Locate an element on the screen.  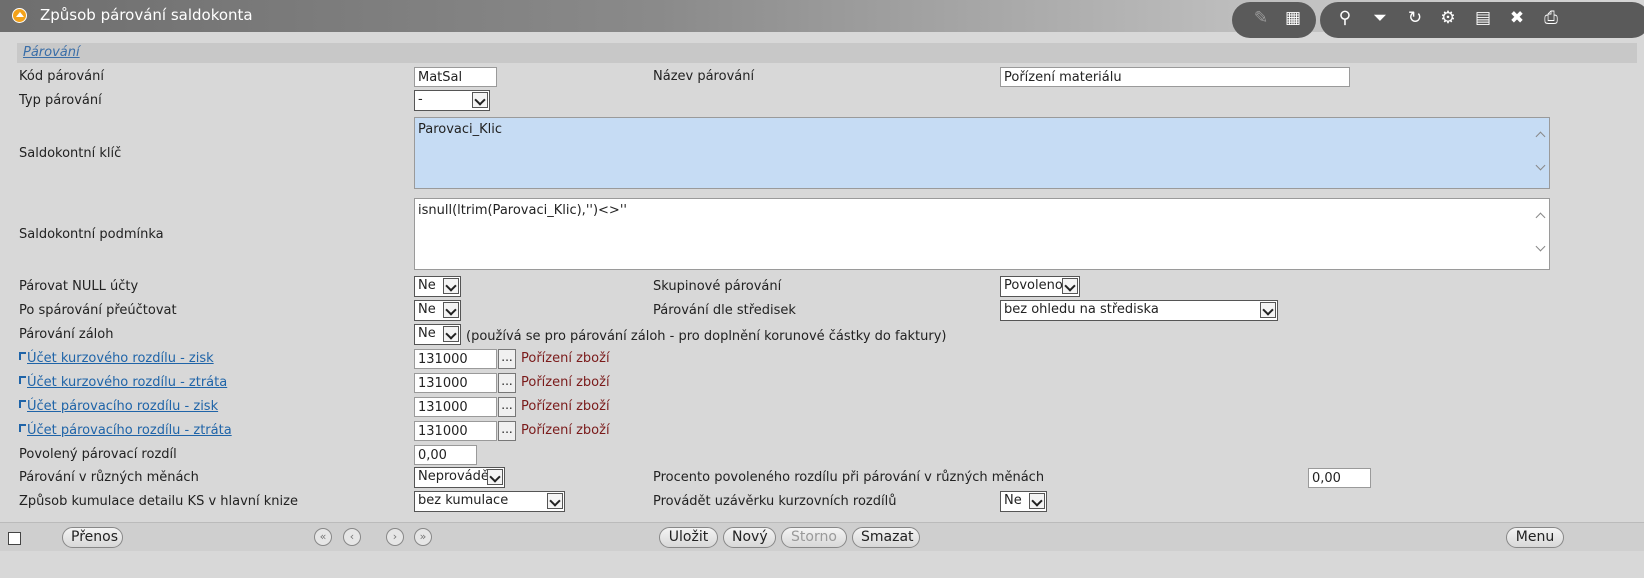
account-input-kurz-zisk: 131000 is located at coordinates (455, 359).